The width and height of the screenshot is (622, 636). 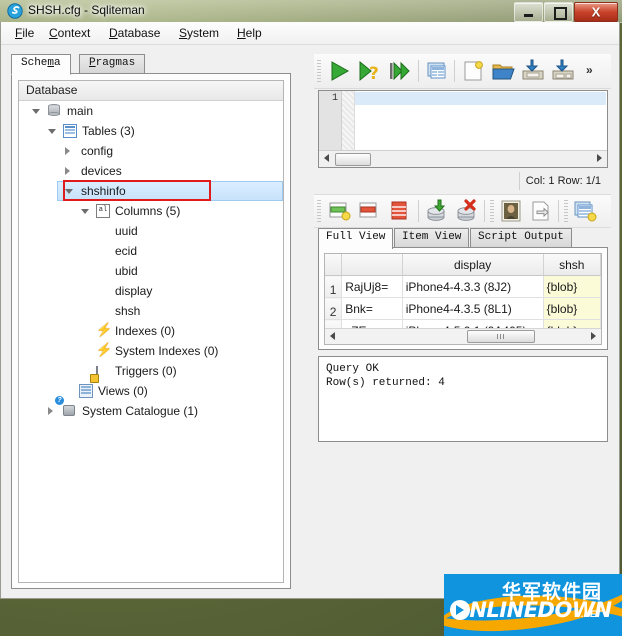 I want to click on sql-editor: 1, so click(x=463, y=129).